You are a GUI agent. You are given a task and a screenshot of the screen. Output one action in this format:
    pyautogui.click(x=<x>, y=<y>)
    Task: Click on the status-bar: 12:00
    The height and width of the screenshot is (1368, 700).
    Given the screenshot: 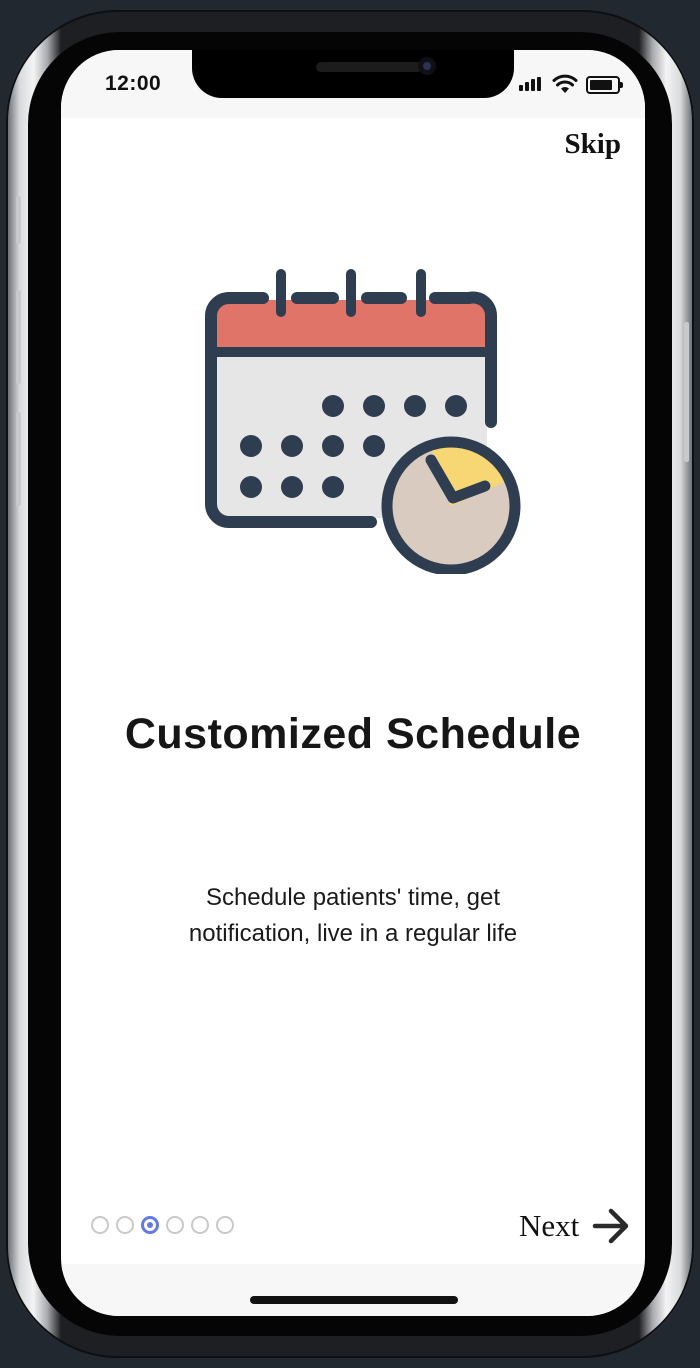 What is the action you would take?
    pyautogui.click(x=353, y=84)
    